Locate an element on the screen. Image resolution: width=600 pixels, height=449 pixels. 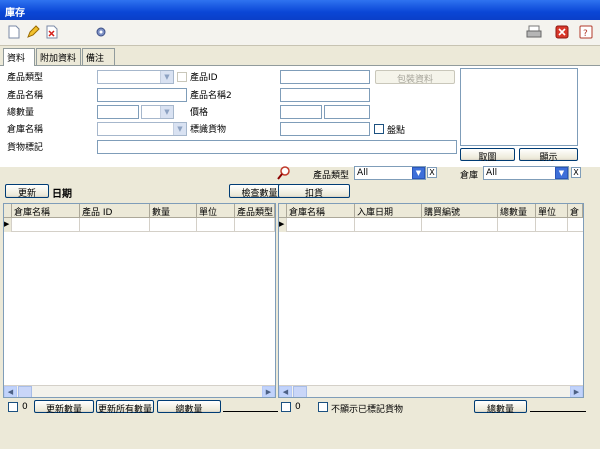
price-label: 價格 is located at coordinates (199, 113).